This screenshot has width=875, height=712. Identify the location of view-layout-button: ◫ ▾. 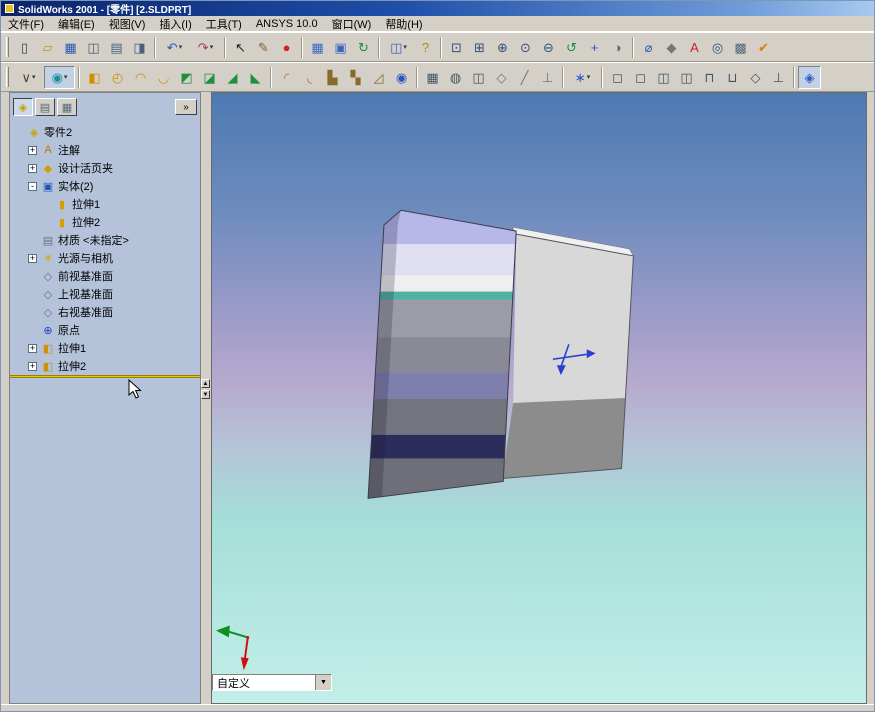
(398, 47).